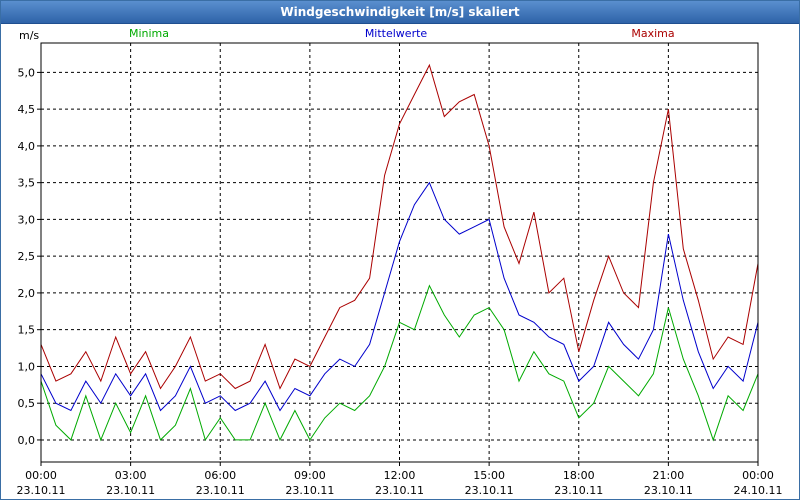 Image resolution: width=800 pixels, height=500 pixels. I want to click on y-tick-label: 3,5, so click(27, 183).